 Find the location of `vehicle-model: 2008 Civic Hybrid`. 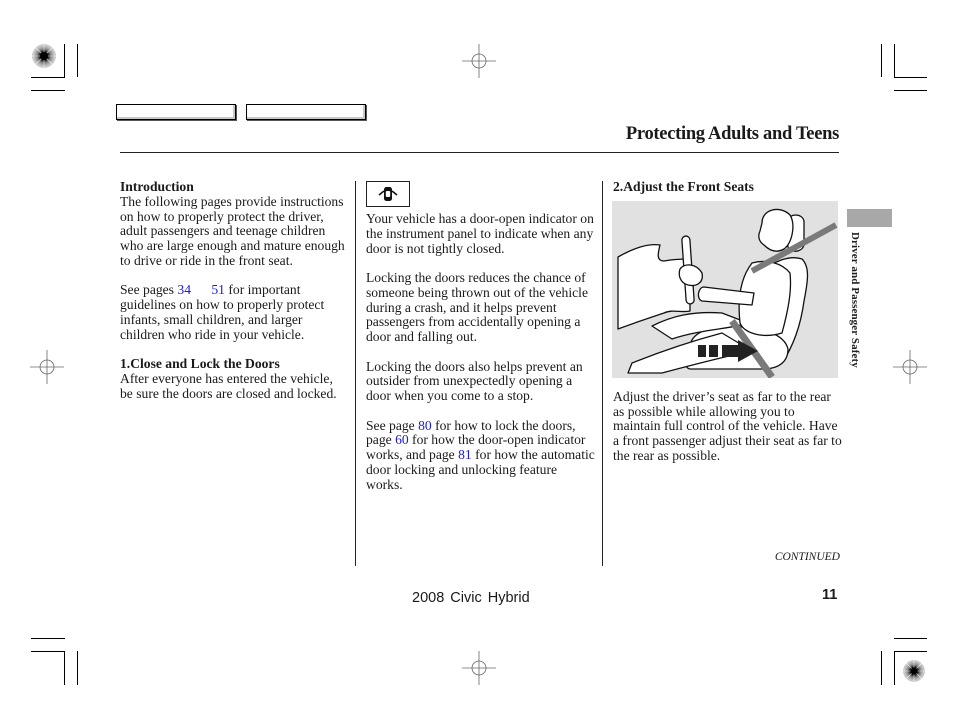

vehicle-model: 2008 Civic Hybrid is located at coordinates (471, 598).